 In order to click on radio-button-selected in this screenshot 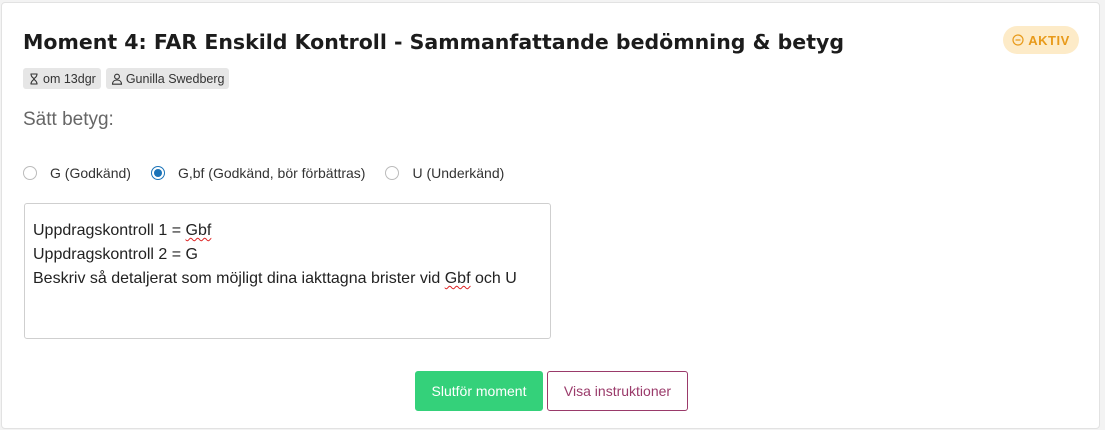, I will do `click(157, 173)`.